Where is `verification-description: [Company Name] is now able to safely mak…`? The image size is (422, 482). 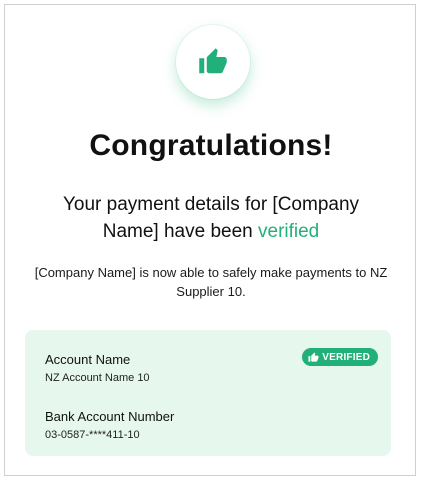
verification-description: [Company Name] is now able to safely mak… is located at coordinates (211, 282).